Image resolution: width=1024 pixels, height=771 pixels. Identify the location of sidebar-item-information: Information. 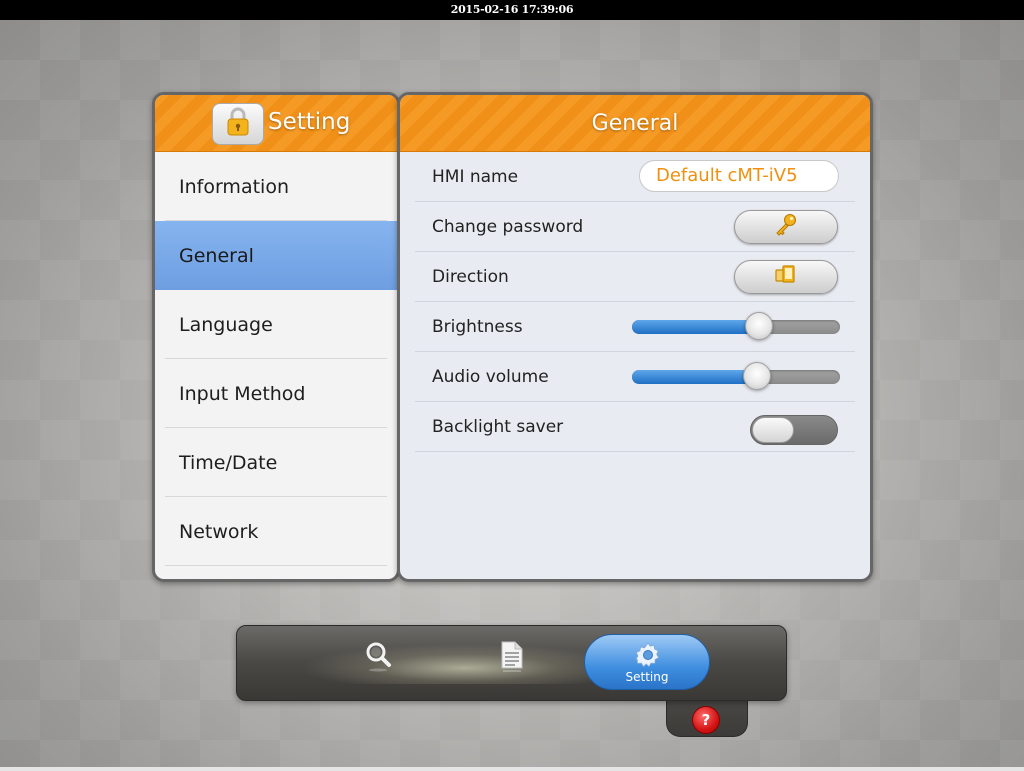
(276, 186).